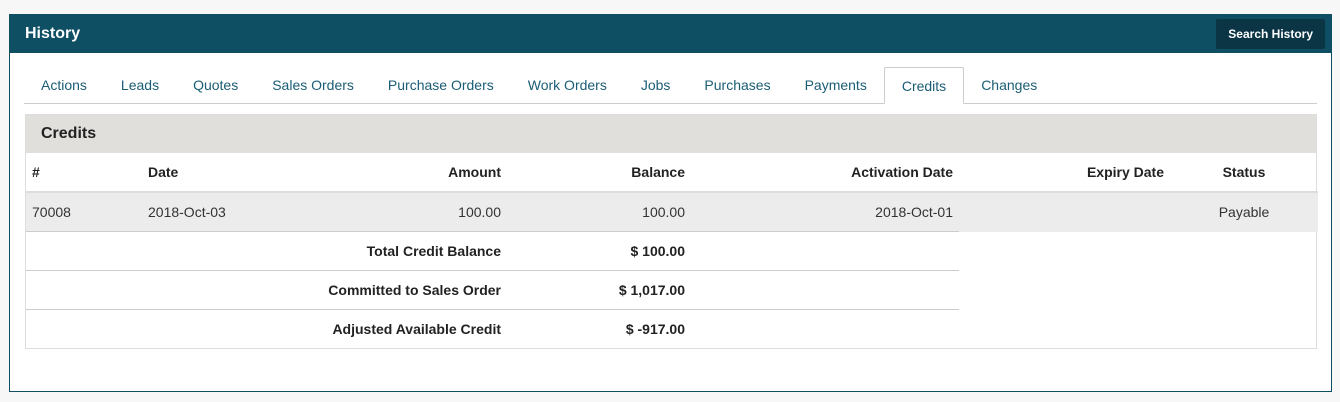 The image size is (1340, 402). Describe the element at coordinates (599, 290) in the screenshot. I see `summary-value: $ 1,017.00` at that location.